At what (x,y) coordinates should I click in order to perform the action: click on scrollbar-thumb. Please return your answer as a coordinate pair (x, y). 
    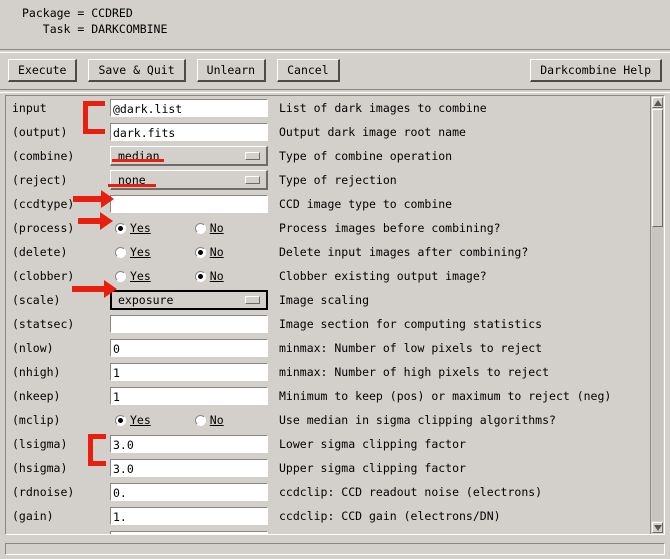
    Looking at the image, I should click on (657, 168).